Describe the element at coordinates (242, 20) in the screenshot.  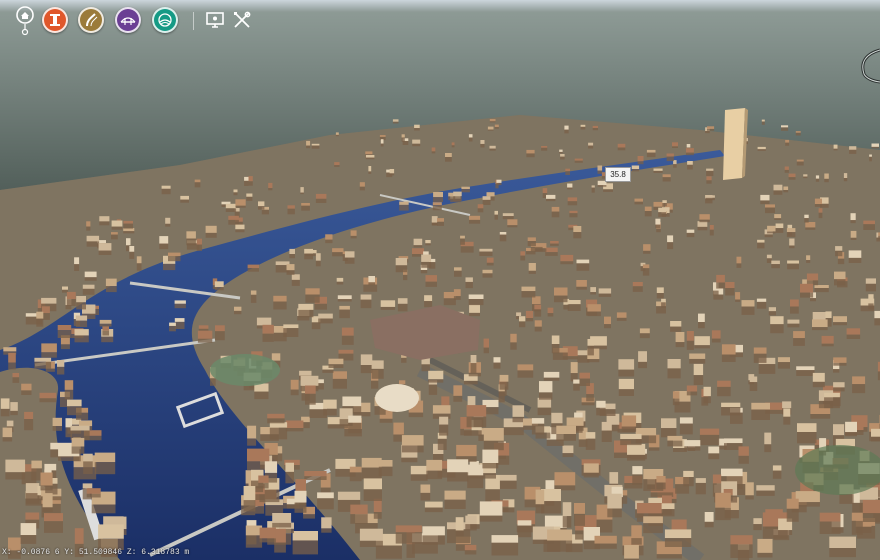
I see `tools-button` at that location.